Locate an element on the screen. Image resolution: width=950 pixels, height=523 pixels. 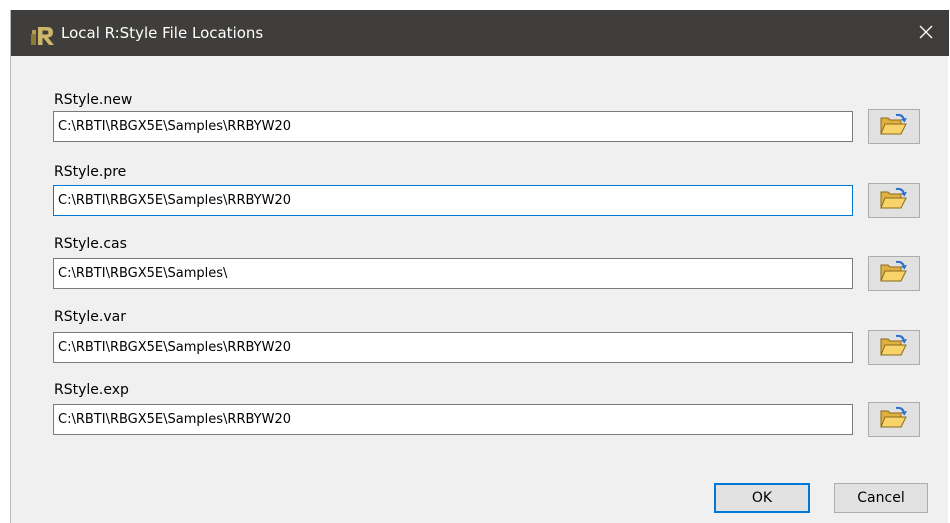
field-label-rstyle-pre: RStyle.pre is located at coordinates (90, 172).